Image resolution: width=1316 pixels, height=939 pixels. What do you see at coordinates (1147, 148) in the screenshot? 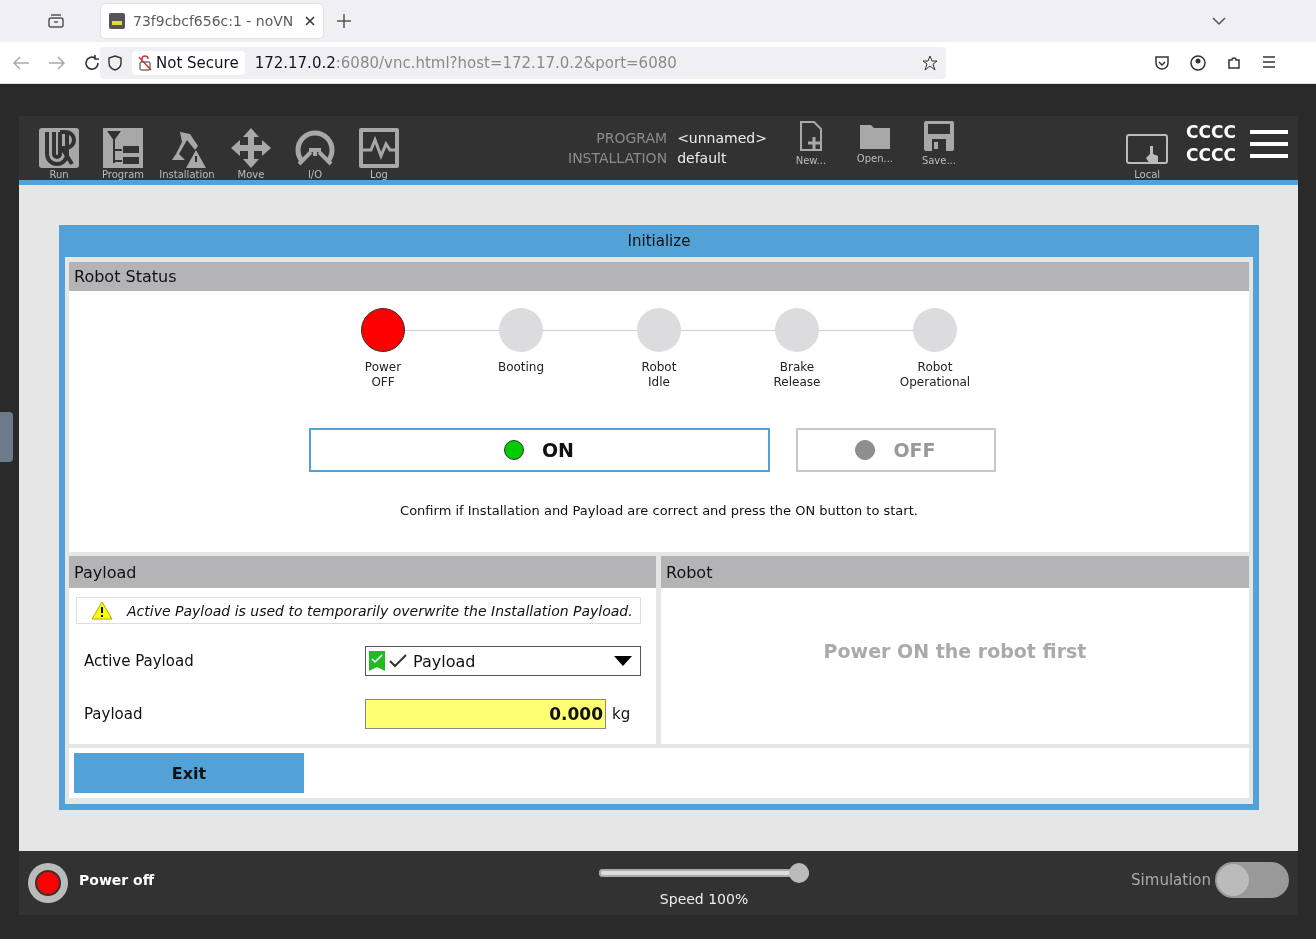
I see `local-control-button: Local` at bounding box center [1147, 148].